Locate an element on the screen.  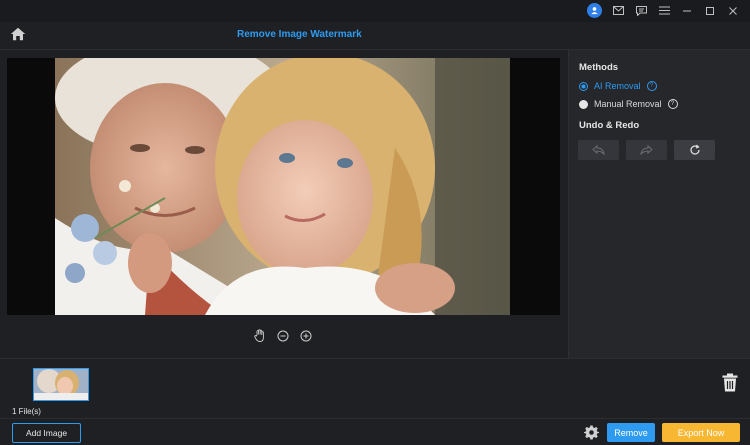
gear-icon is located at coordinates (591, 432).